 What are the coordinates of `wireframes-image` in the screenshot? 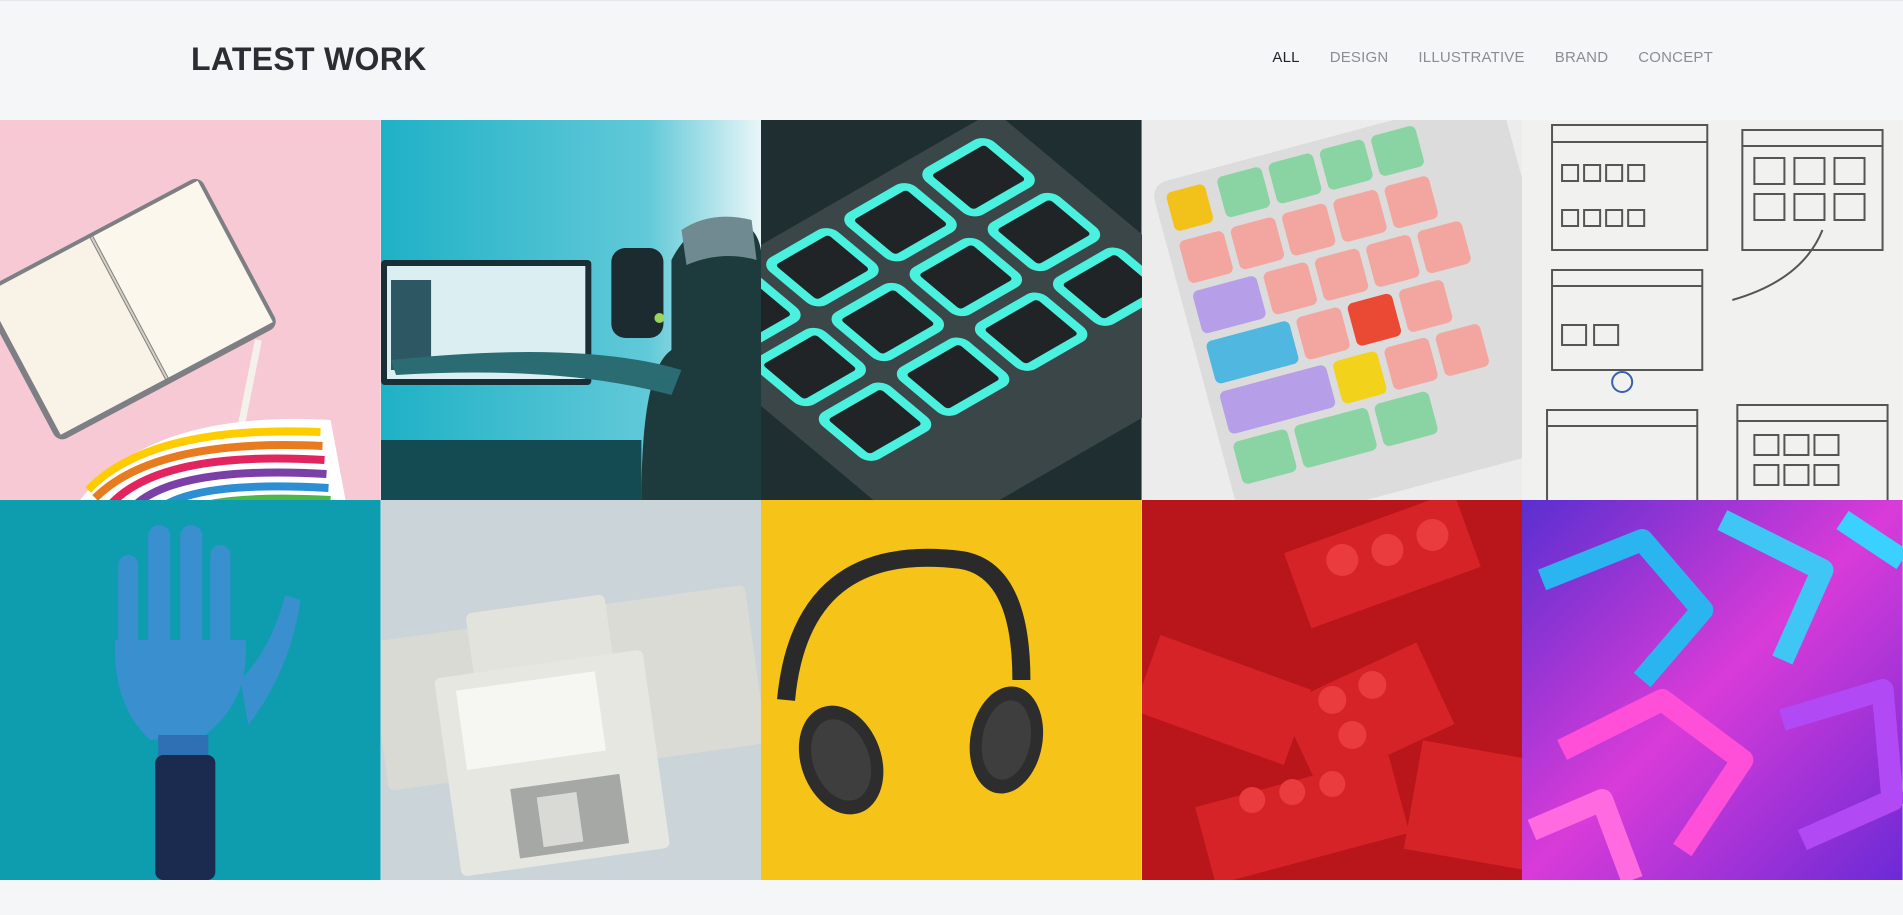 It's located at (1712, 310).